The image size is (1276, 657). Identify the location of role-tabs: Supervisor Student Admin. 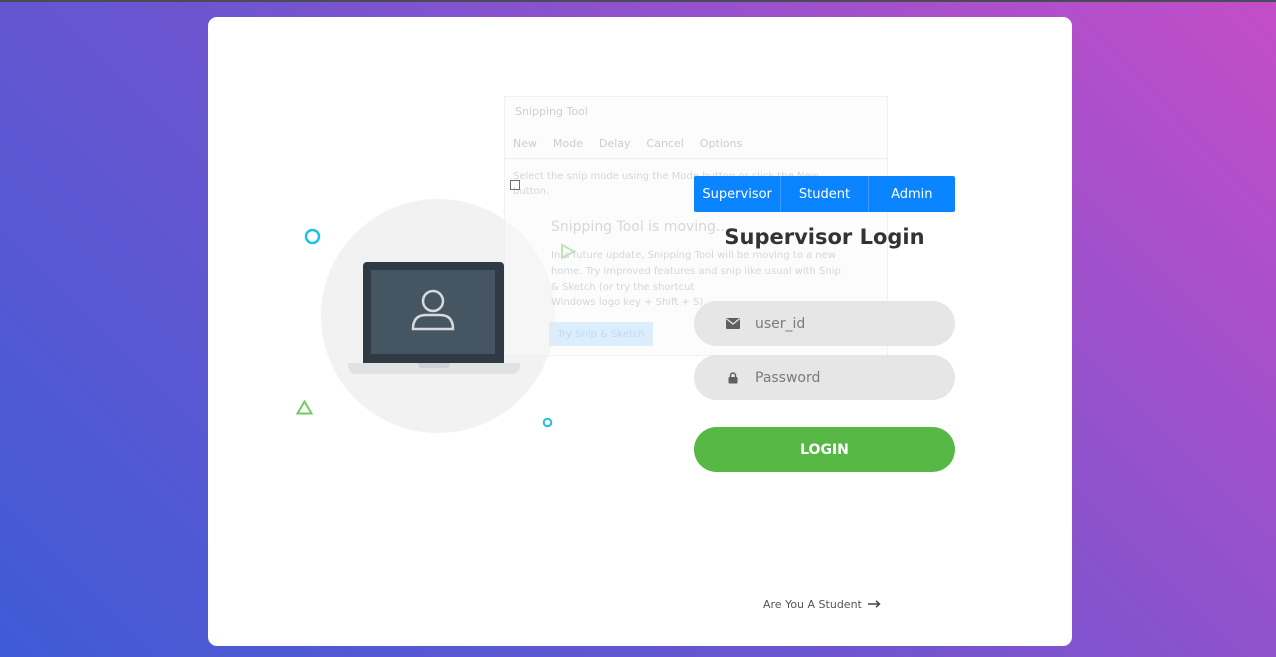
(824, 194).